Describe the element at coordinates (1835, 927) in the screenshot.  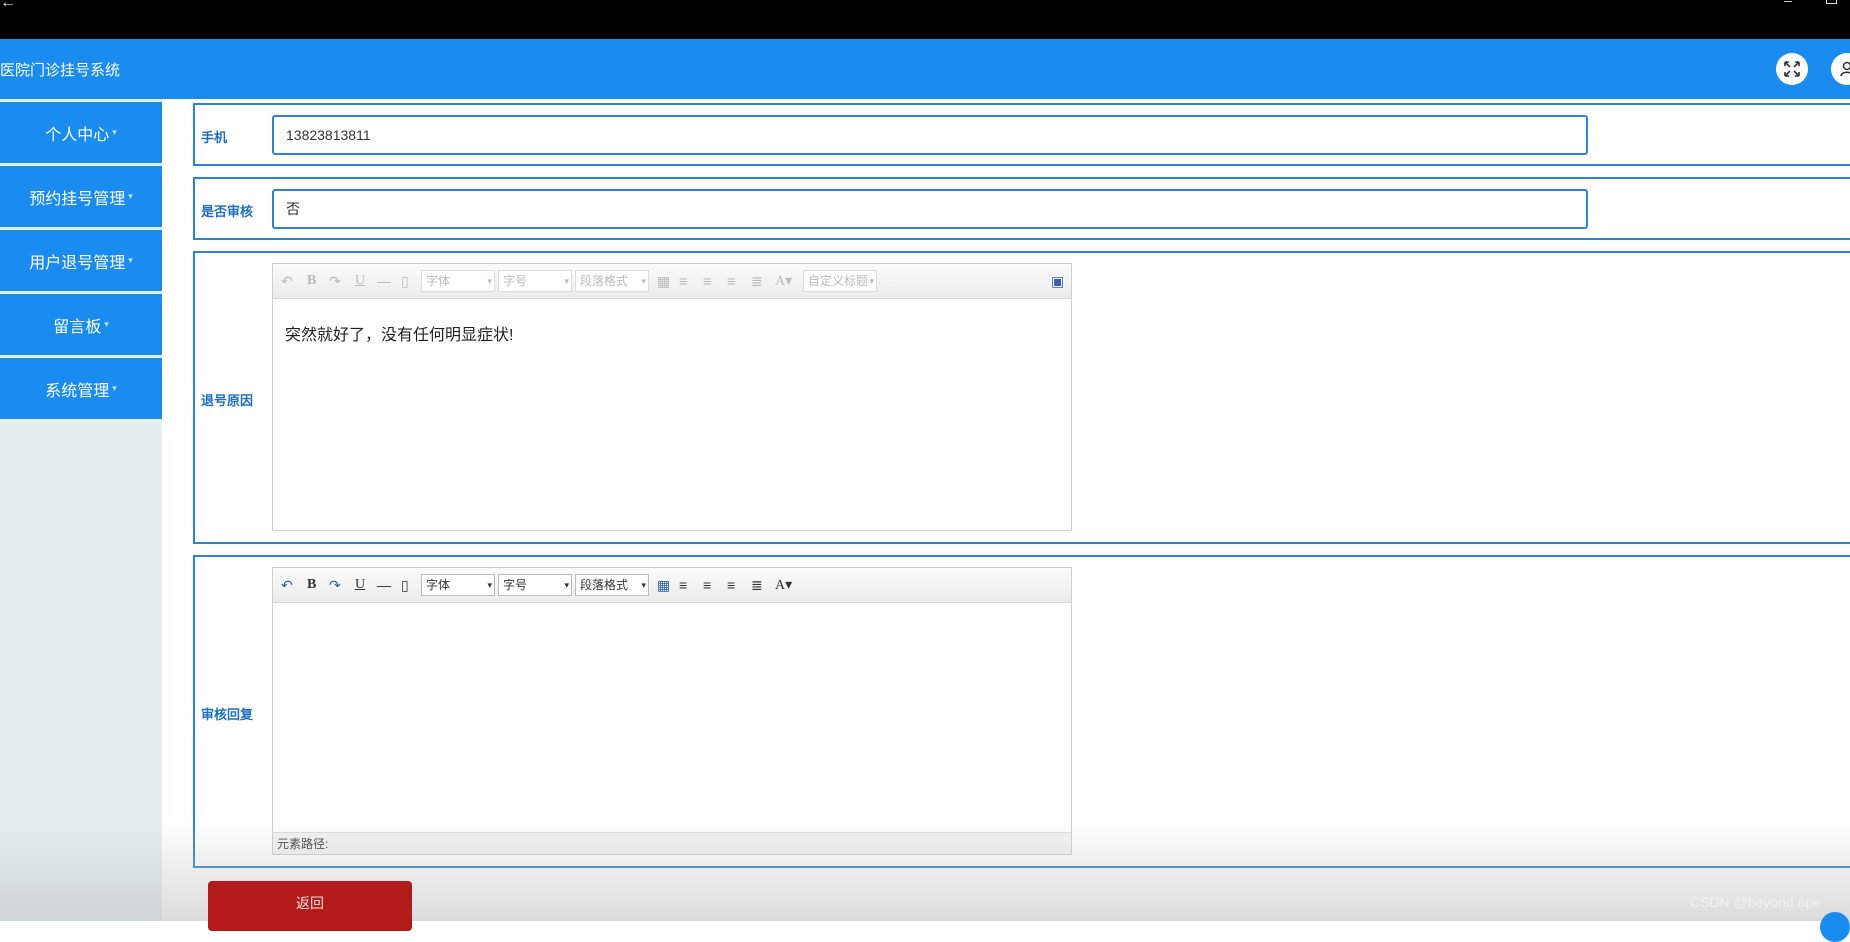
I see `floating-action-icon` at that location.